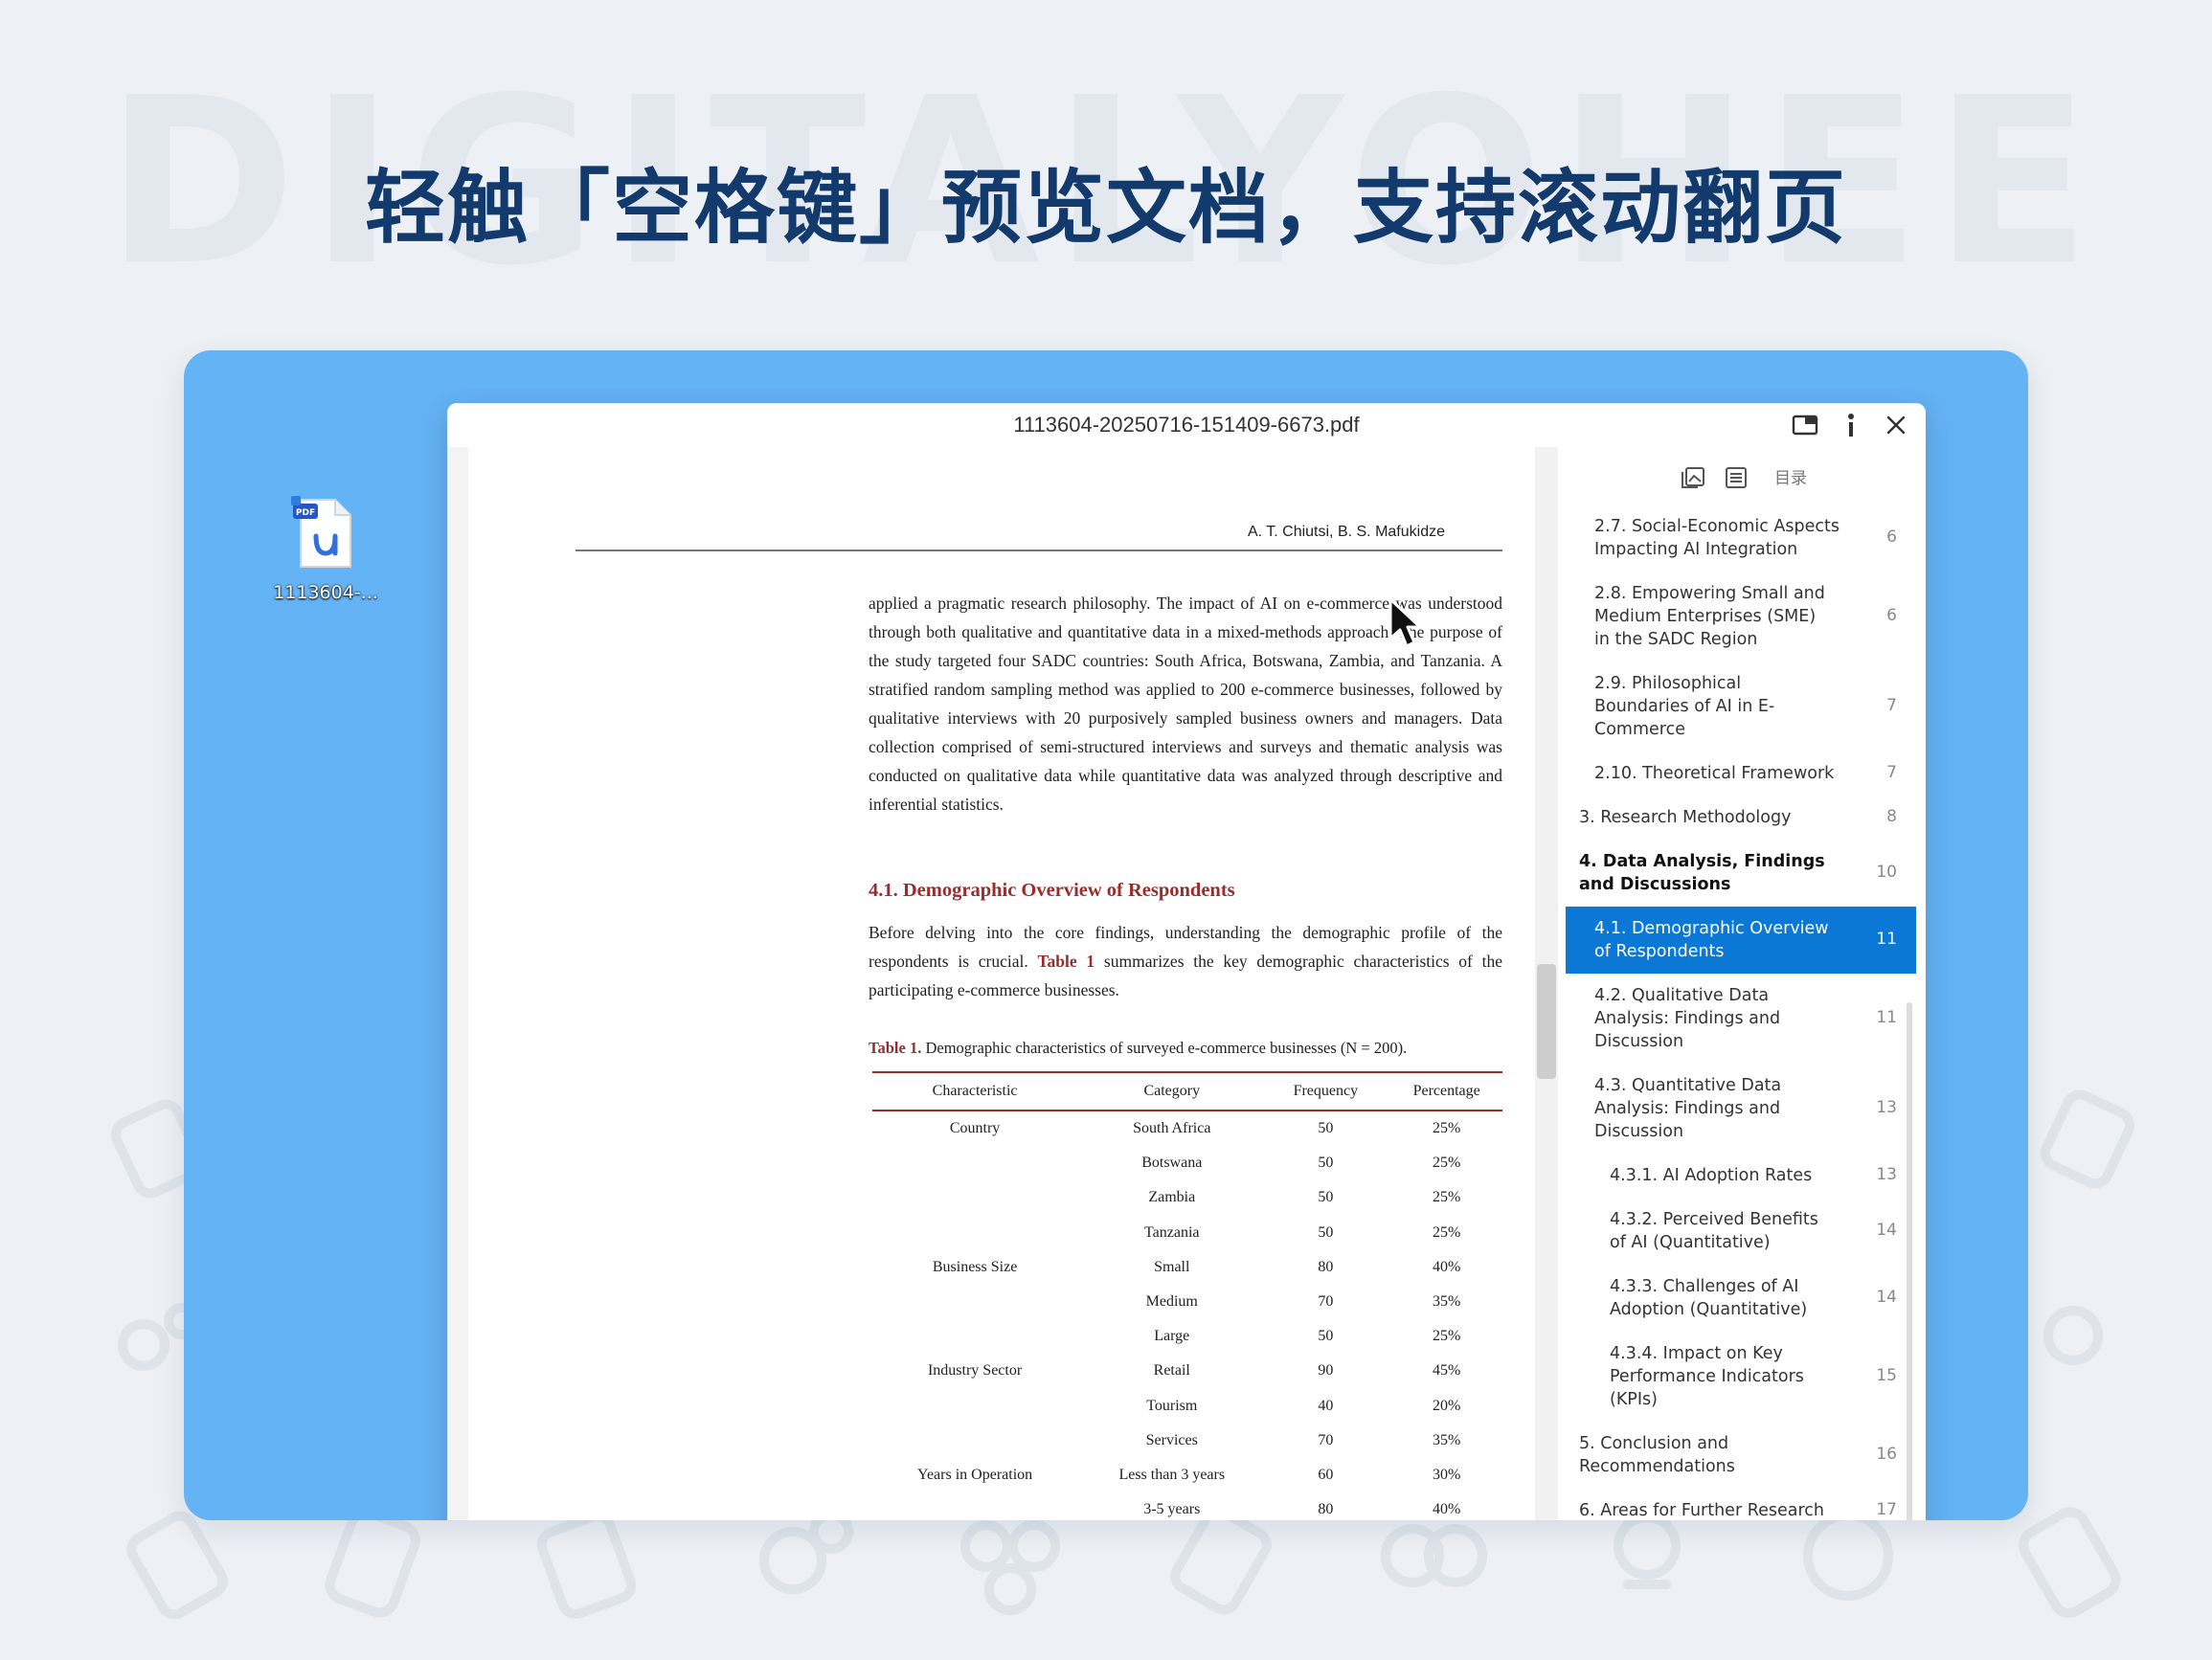 The width and height of the screenshot is (2212, 1660). What do you see at coordinates (1546, 1021) in the screenshot?
I see `scrollbar-thumb` at bounding box center [1546, 1021].